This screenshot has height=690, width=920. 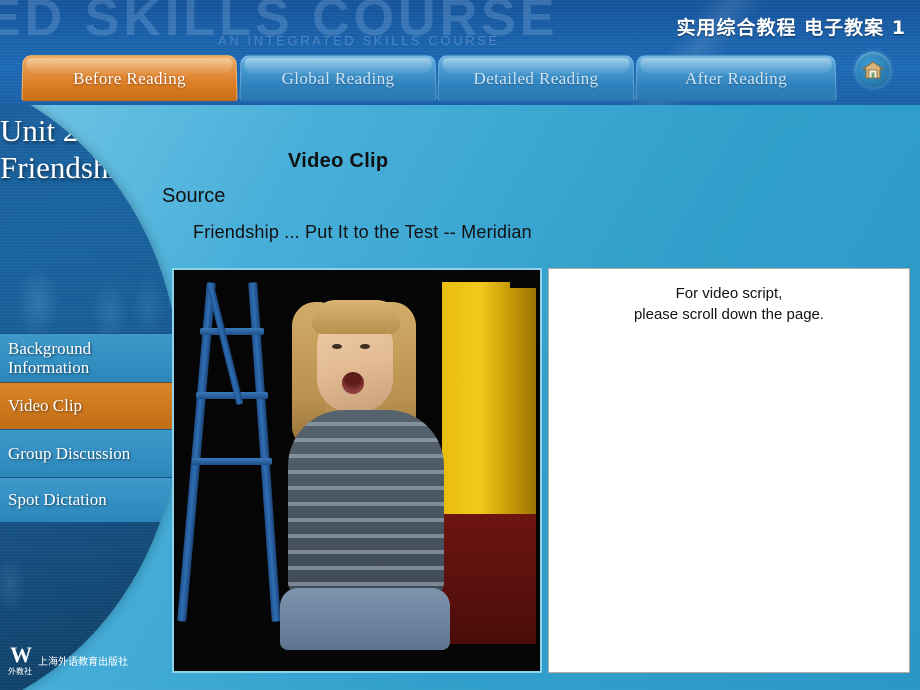 I want to click on shirt-stripes, so click(x=366, y=505).